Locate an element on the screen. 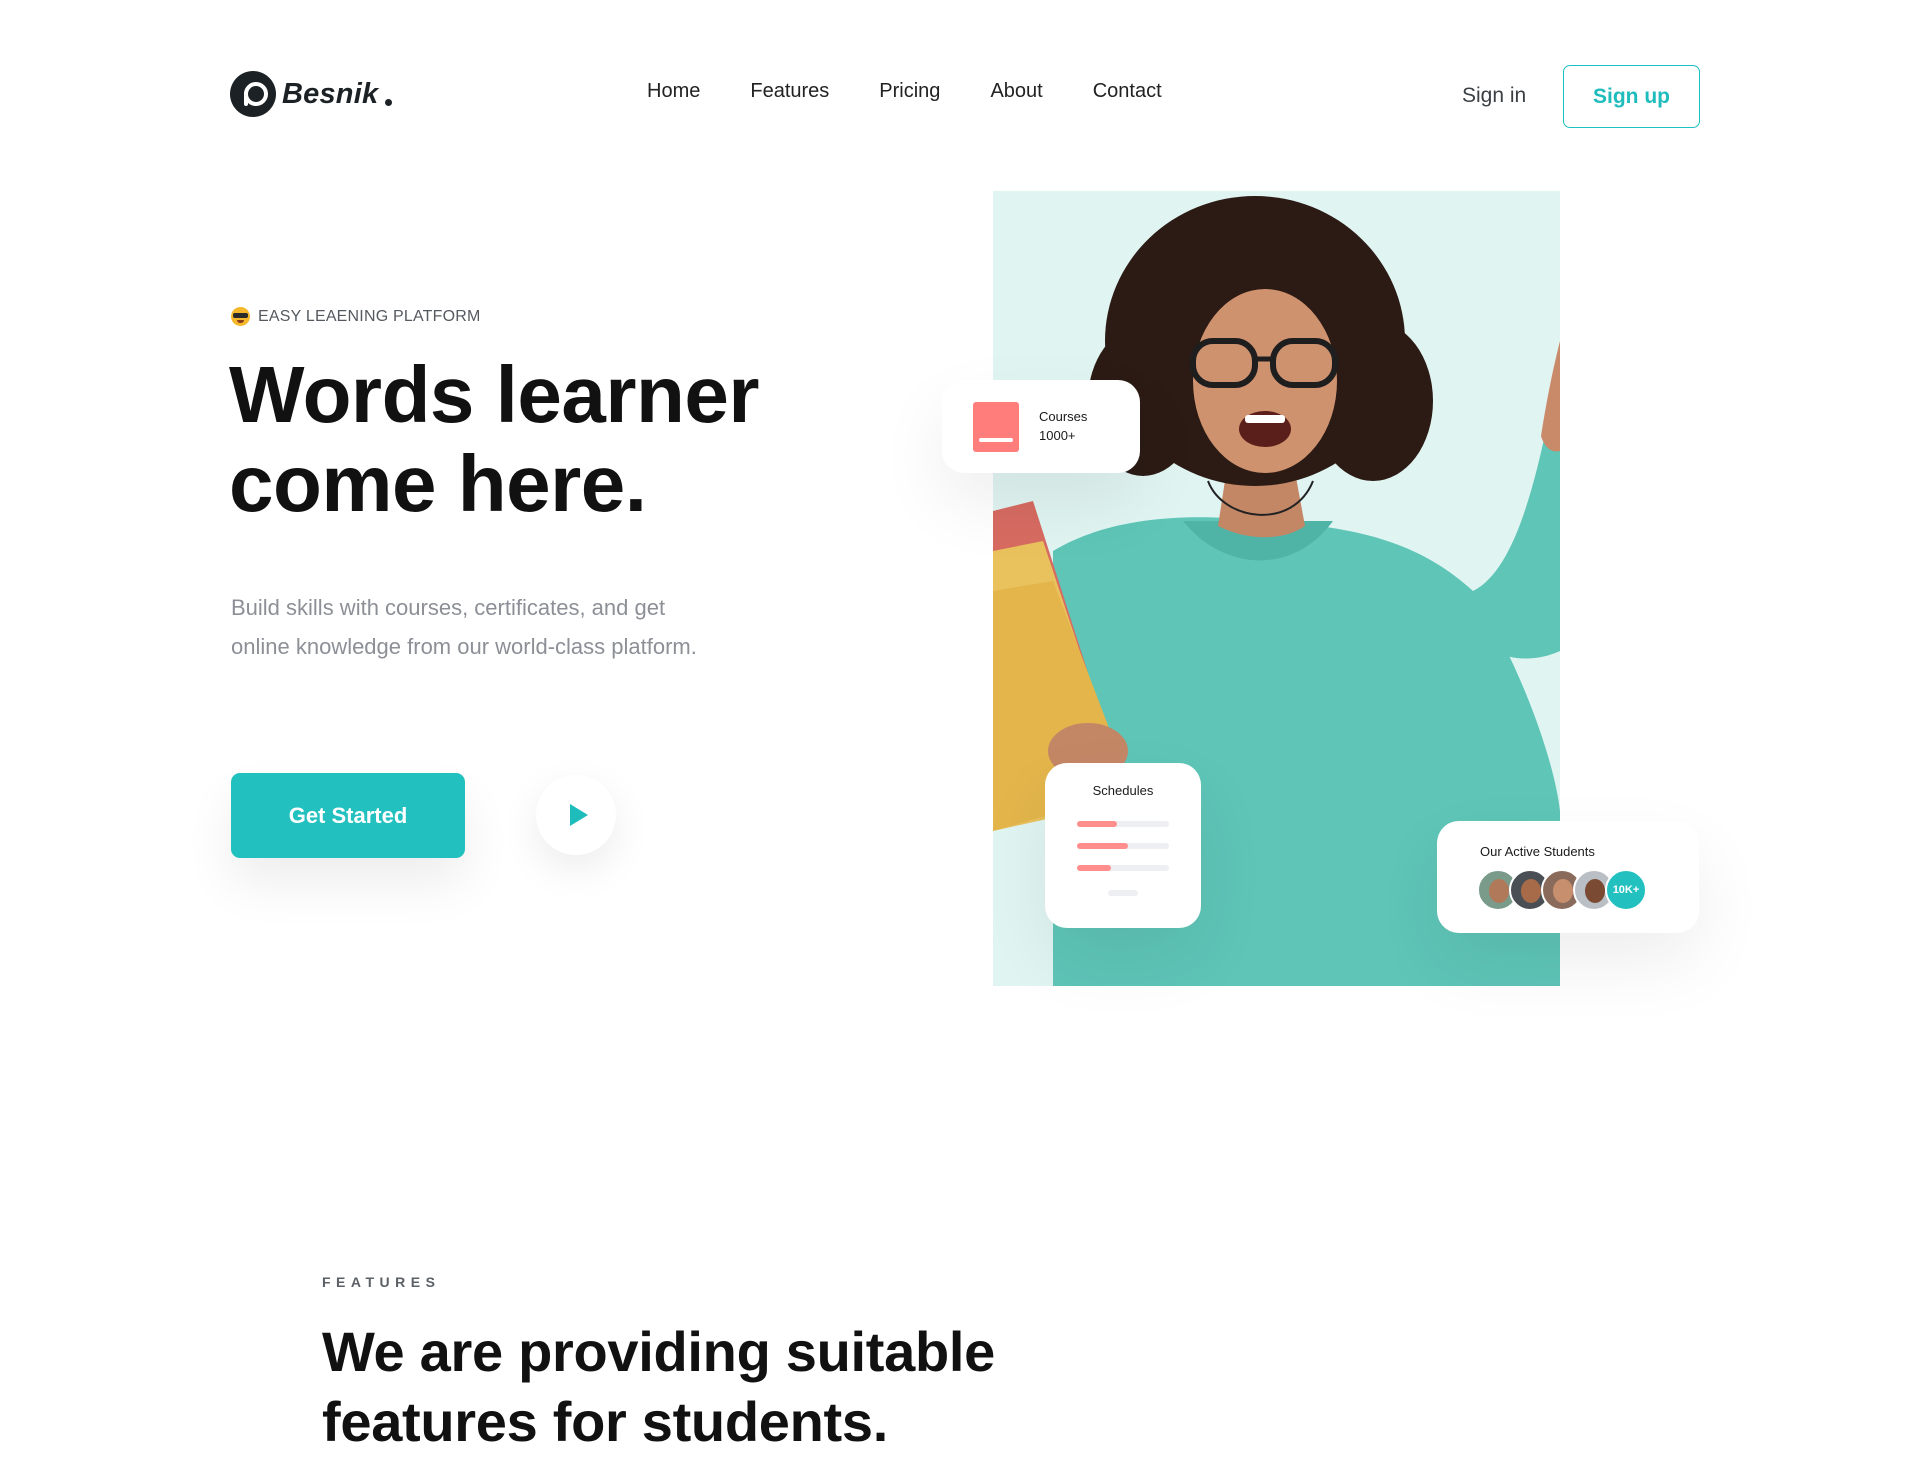 The image size is (1920, 1462). play-video-button is located at coordinates (576, 815).